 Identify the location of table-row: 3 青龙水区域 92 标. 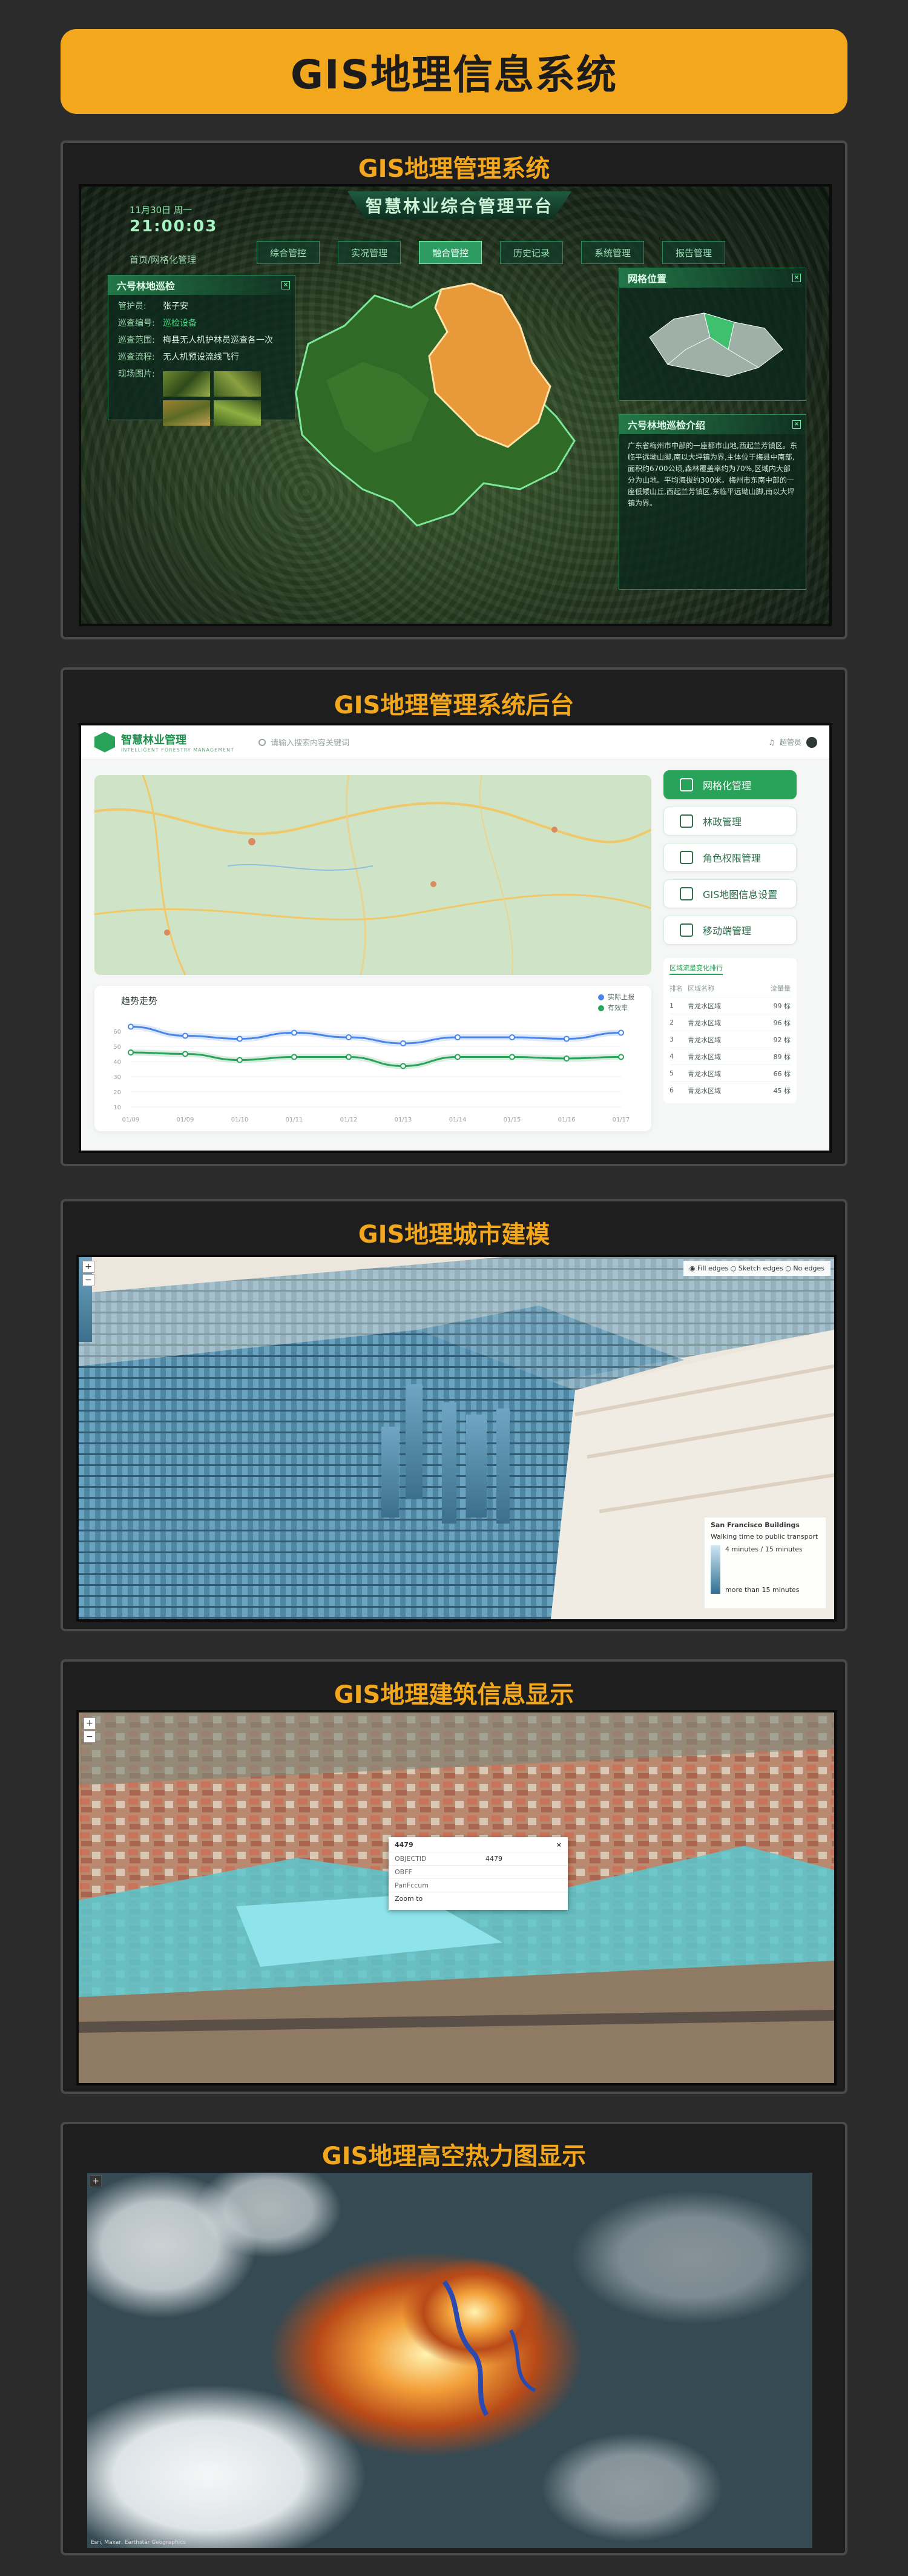
(730, 1039).